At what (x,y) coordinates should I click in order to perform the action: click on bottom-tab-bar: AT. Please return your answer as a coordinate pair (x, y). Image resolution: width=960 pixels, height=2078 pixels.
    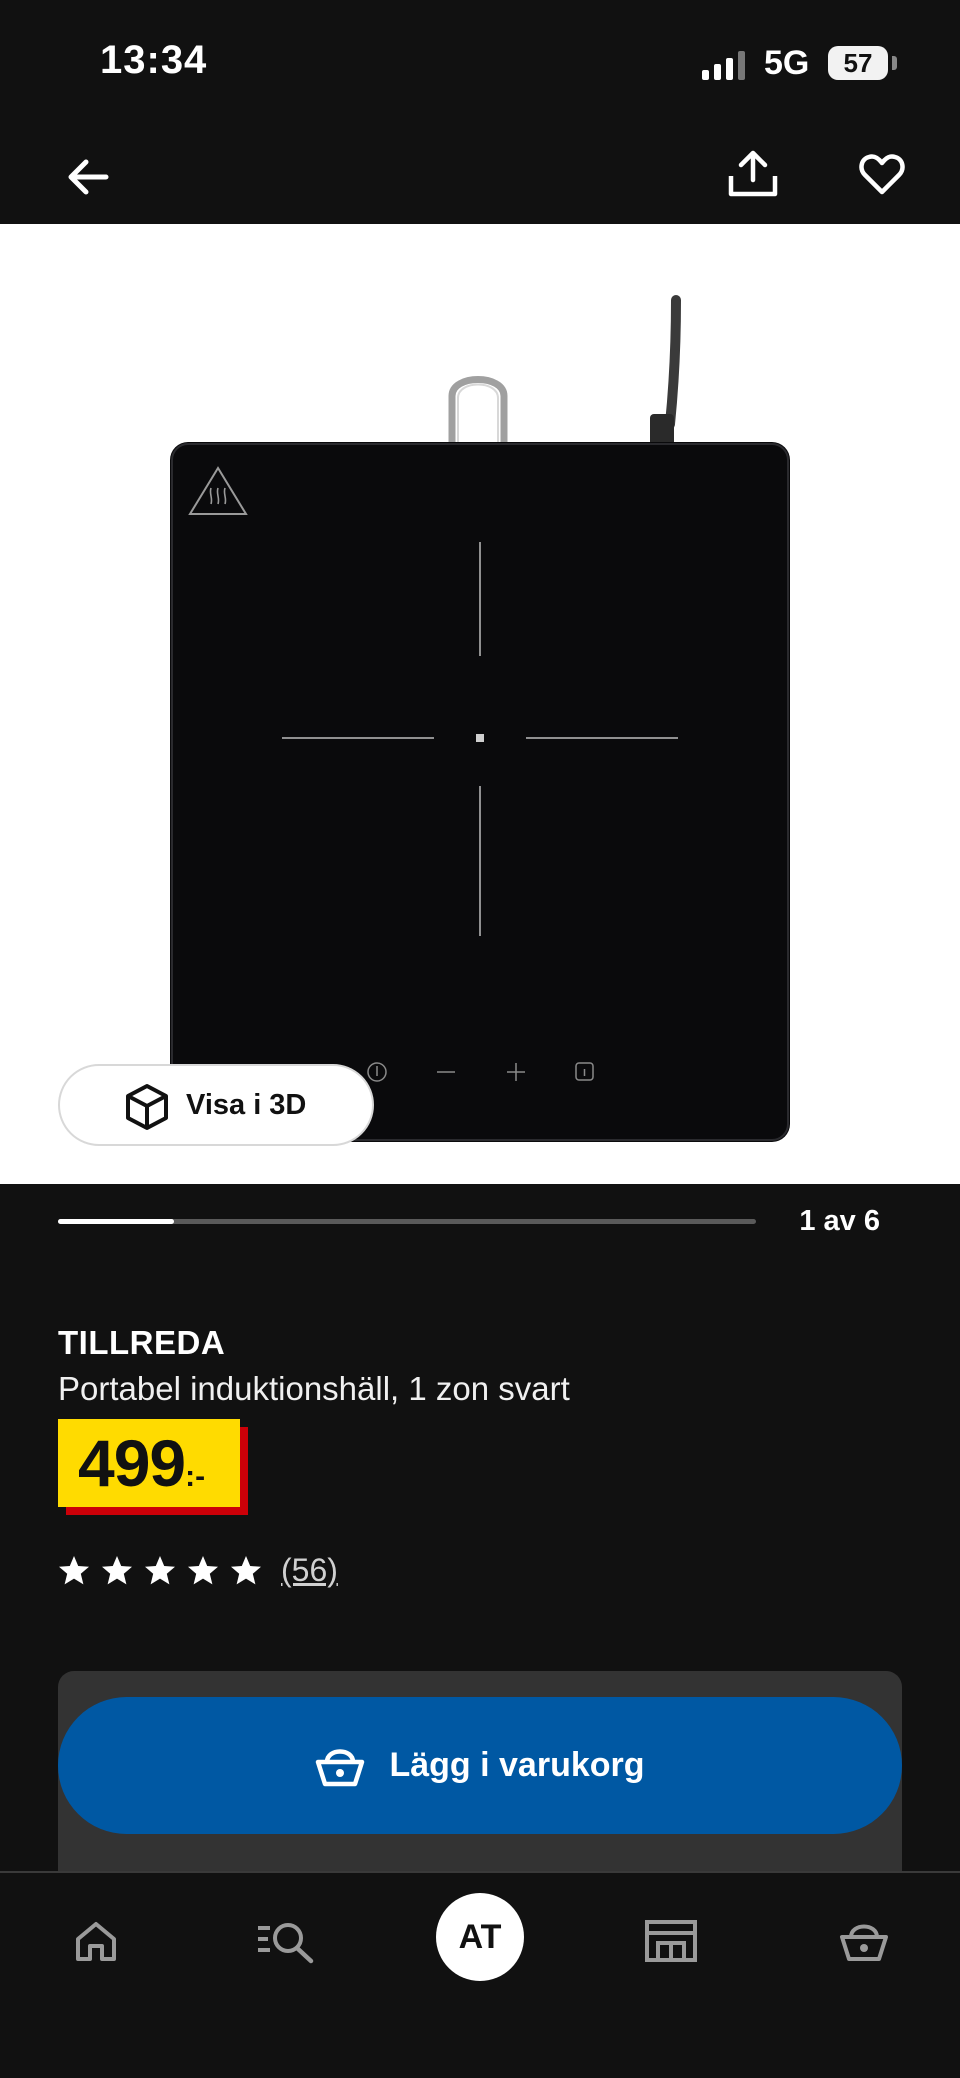
    Looking at the image, I should click on (480, 1974).